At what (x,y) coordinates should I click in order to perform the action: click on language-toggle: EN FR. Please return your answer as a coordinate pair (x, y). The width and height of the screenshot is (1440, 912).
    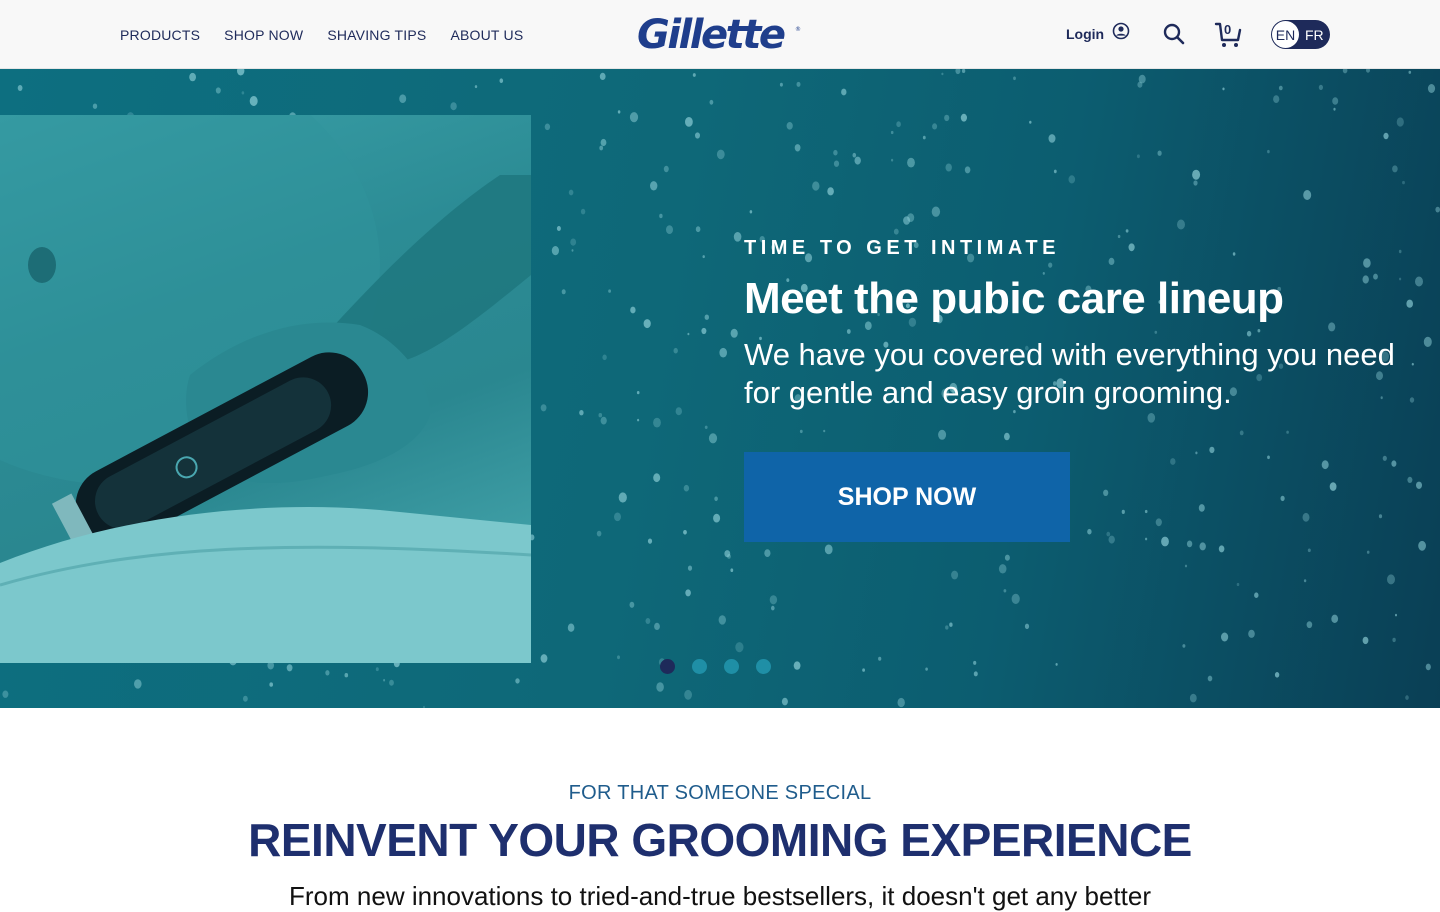
    Looking at the image, I should click on (1300, 34).